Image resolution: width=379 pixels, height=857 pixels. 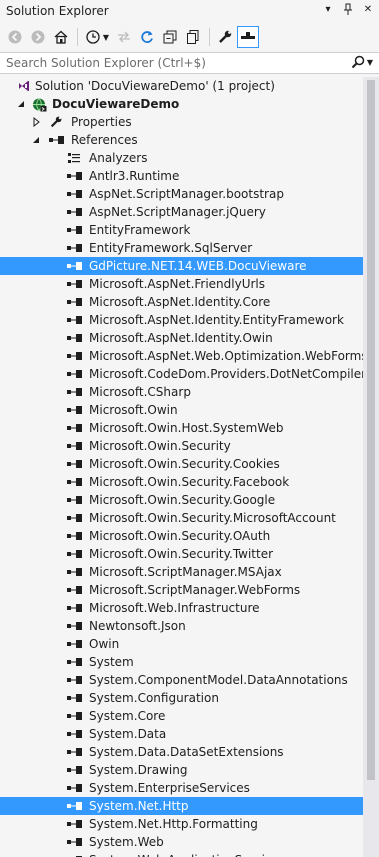 What do you see at coordinates (171, 63) in the screenshot?
I see `search-input` at bounding box center [171, 63].